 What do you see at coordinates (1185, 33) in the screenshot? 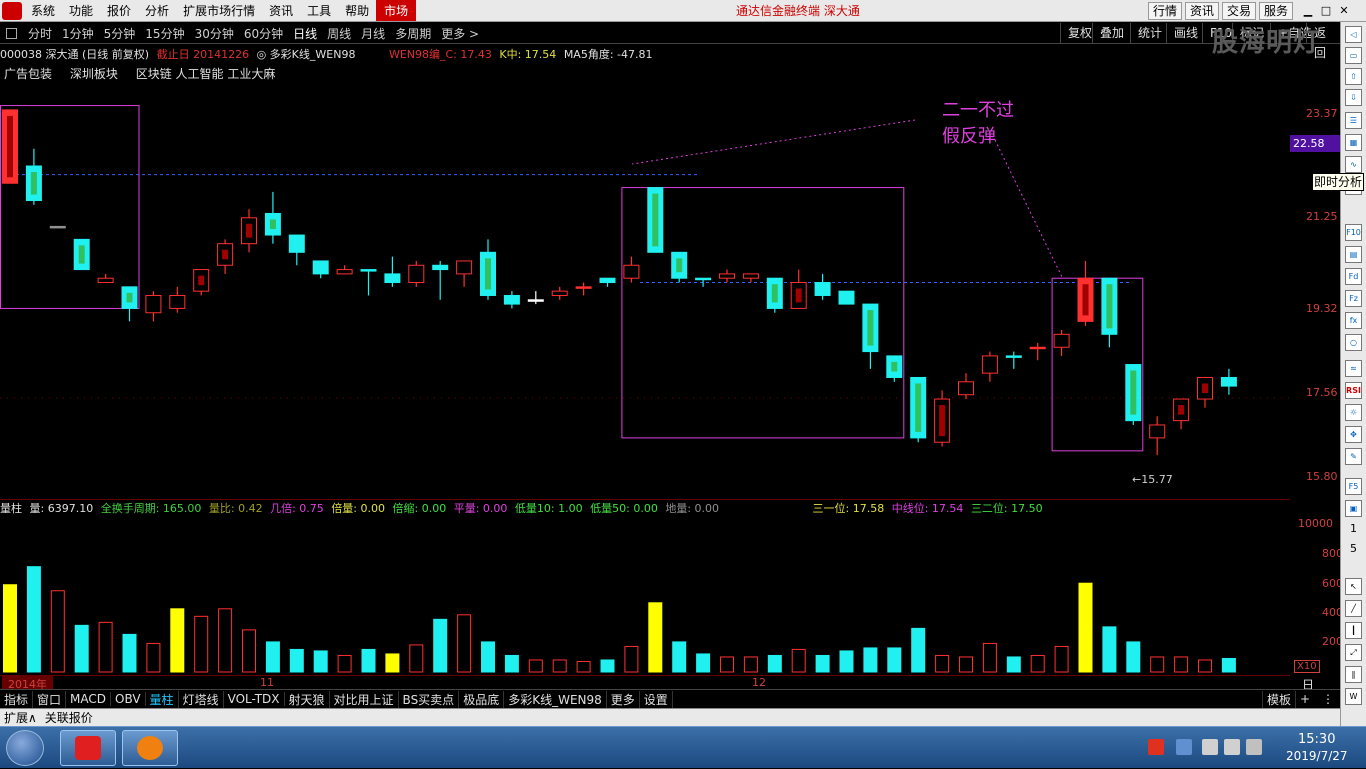
I see `draw-line-button: 画线` at bounding box center [1185, 33].